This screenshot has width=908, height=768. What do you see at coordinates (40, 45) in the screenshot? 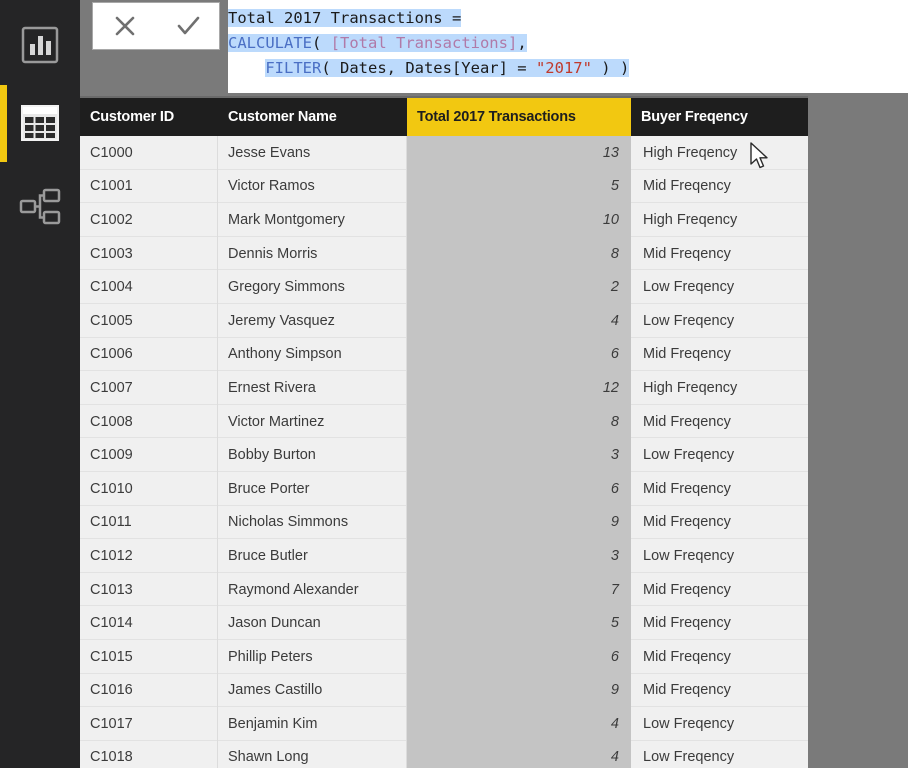
I see `sidebar-item-report-view` at bounding box center [40, 45].